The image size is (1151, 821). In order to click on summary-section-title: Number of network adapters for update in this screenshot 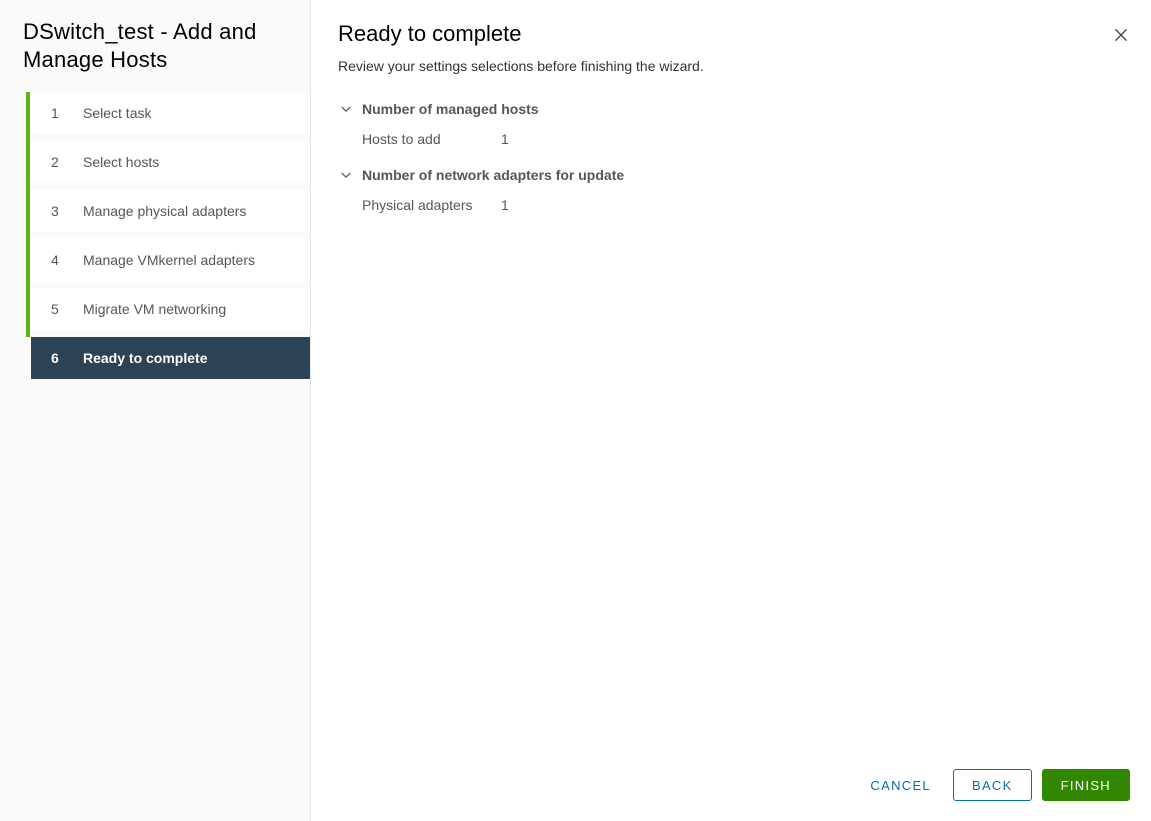, I will do `click(493, 175)`.